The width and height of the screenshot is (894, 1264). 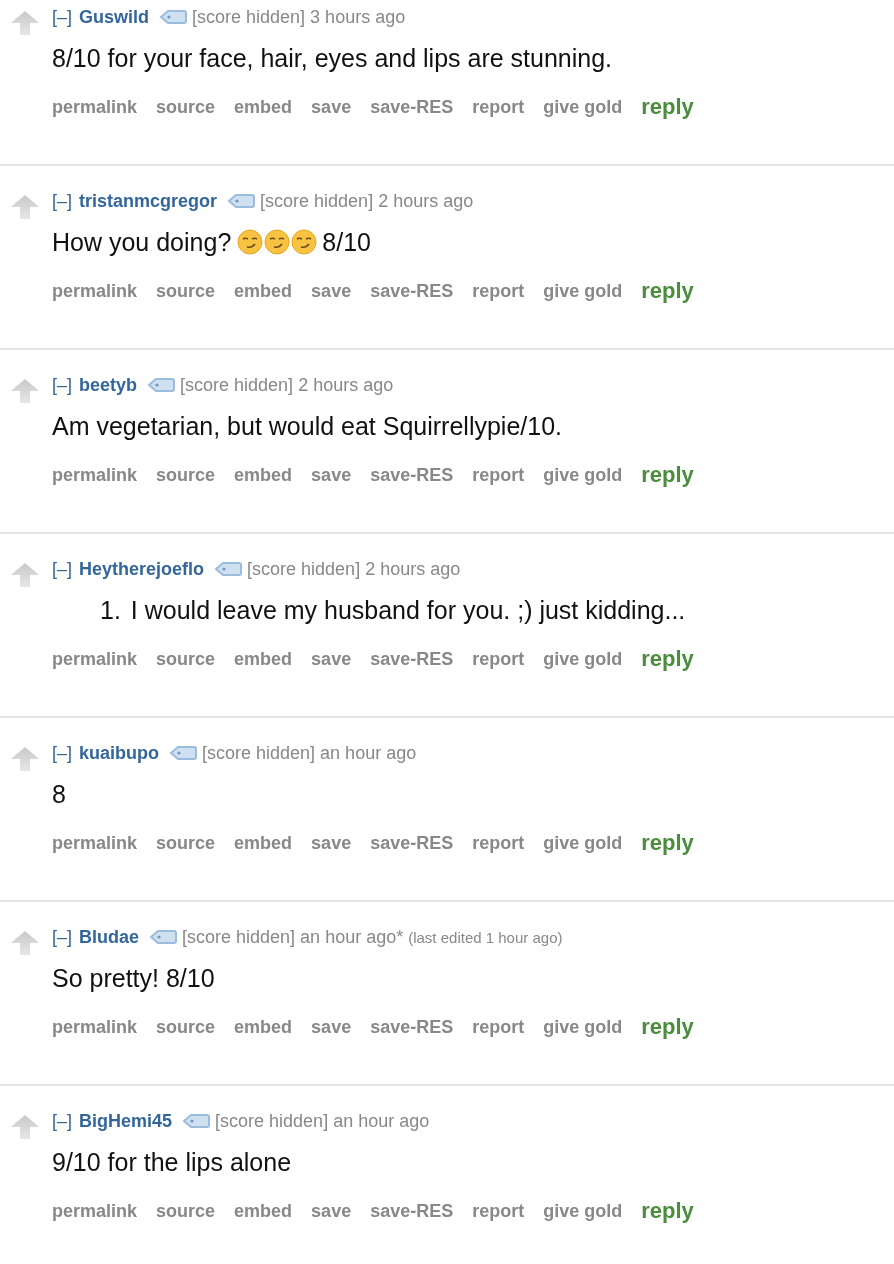 I want to click on comment-text: 8/10, so click(x=346, y=242).